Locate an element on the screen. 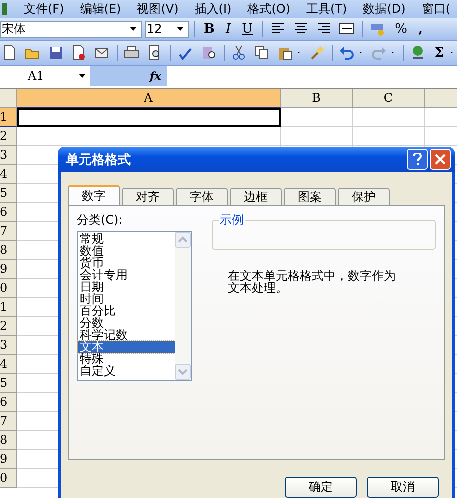 Image resolution: width=457 pixels, height=498 pixels. category-label: 分类(C): is located at coordinates (100, 220).